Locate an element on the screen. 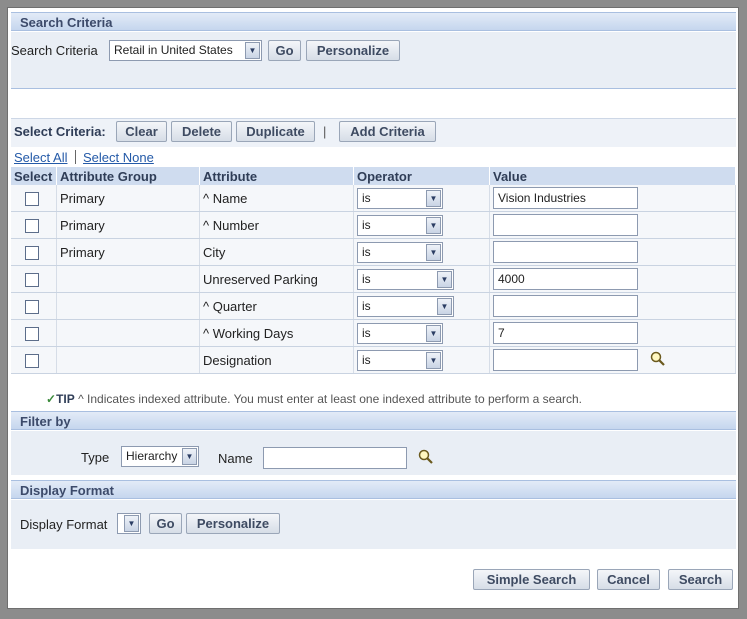 Image resolution: width=747 pixels, height=619 pixels. delete-button: Delete is located at coordinates (201, 131).